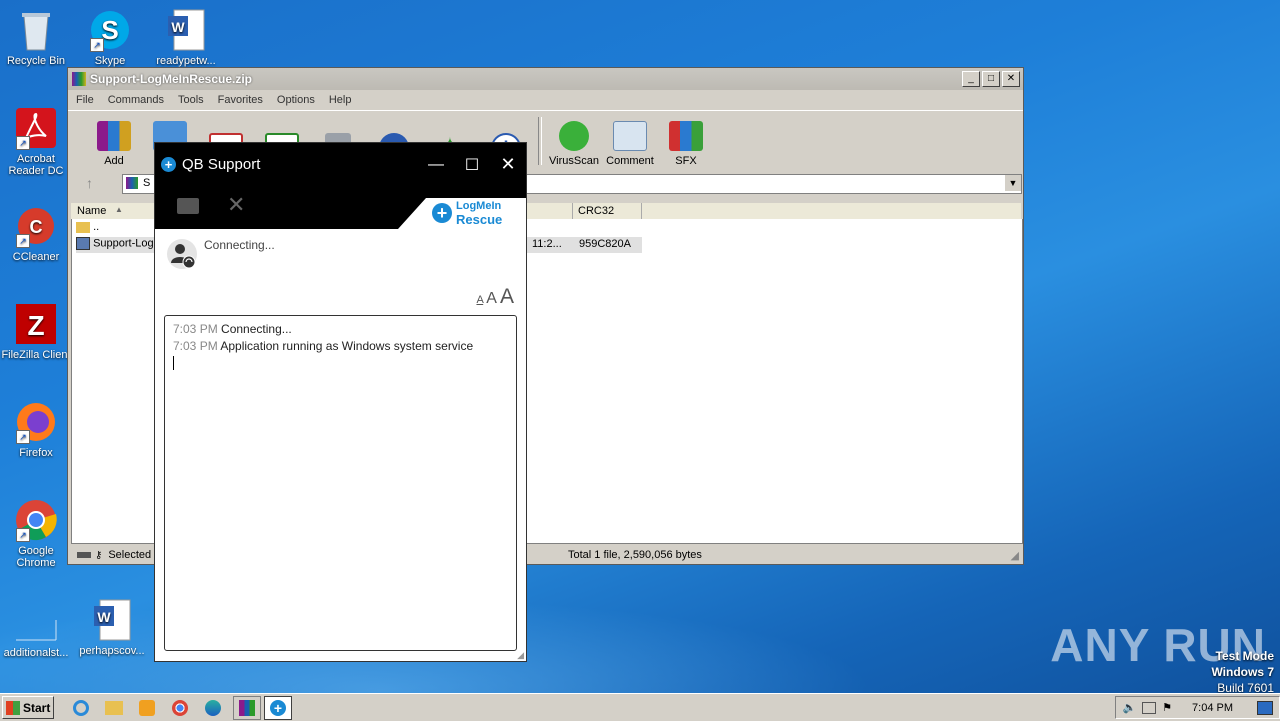  What do you see at coordinates (1244, 656) in the screenshot?
I see `test-mode-line: Test Mode` at bounding box center [1244, 656].